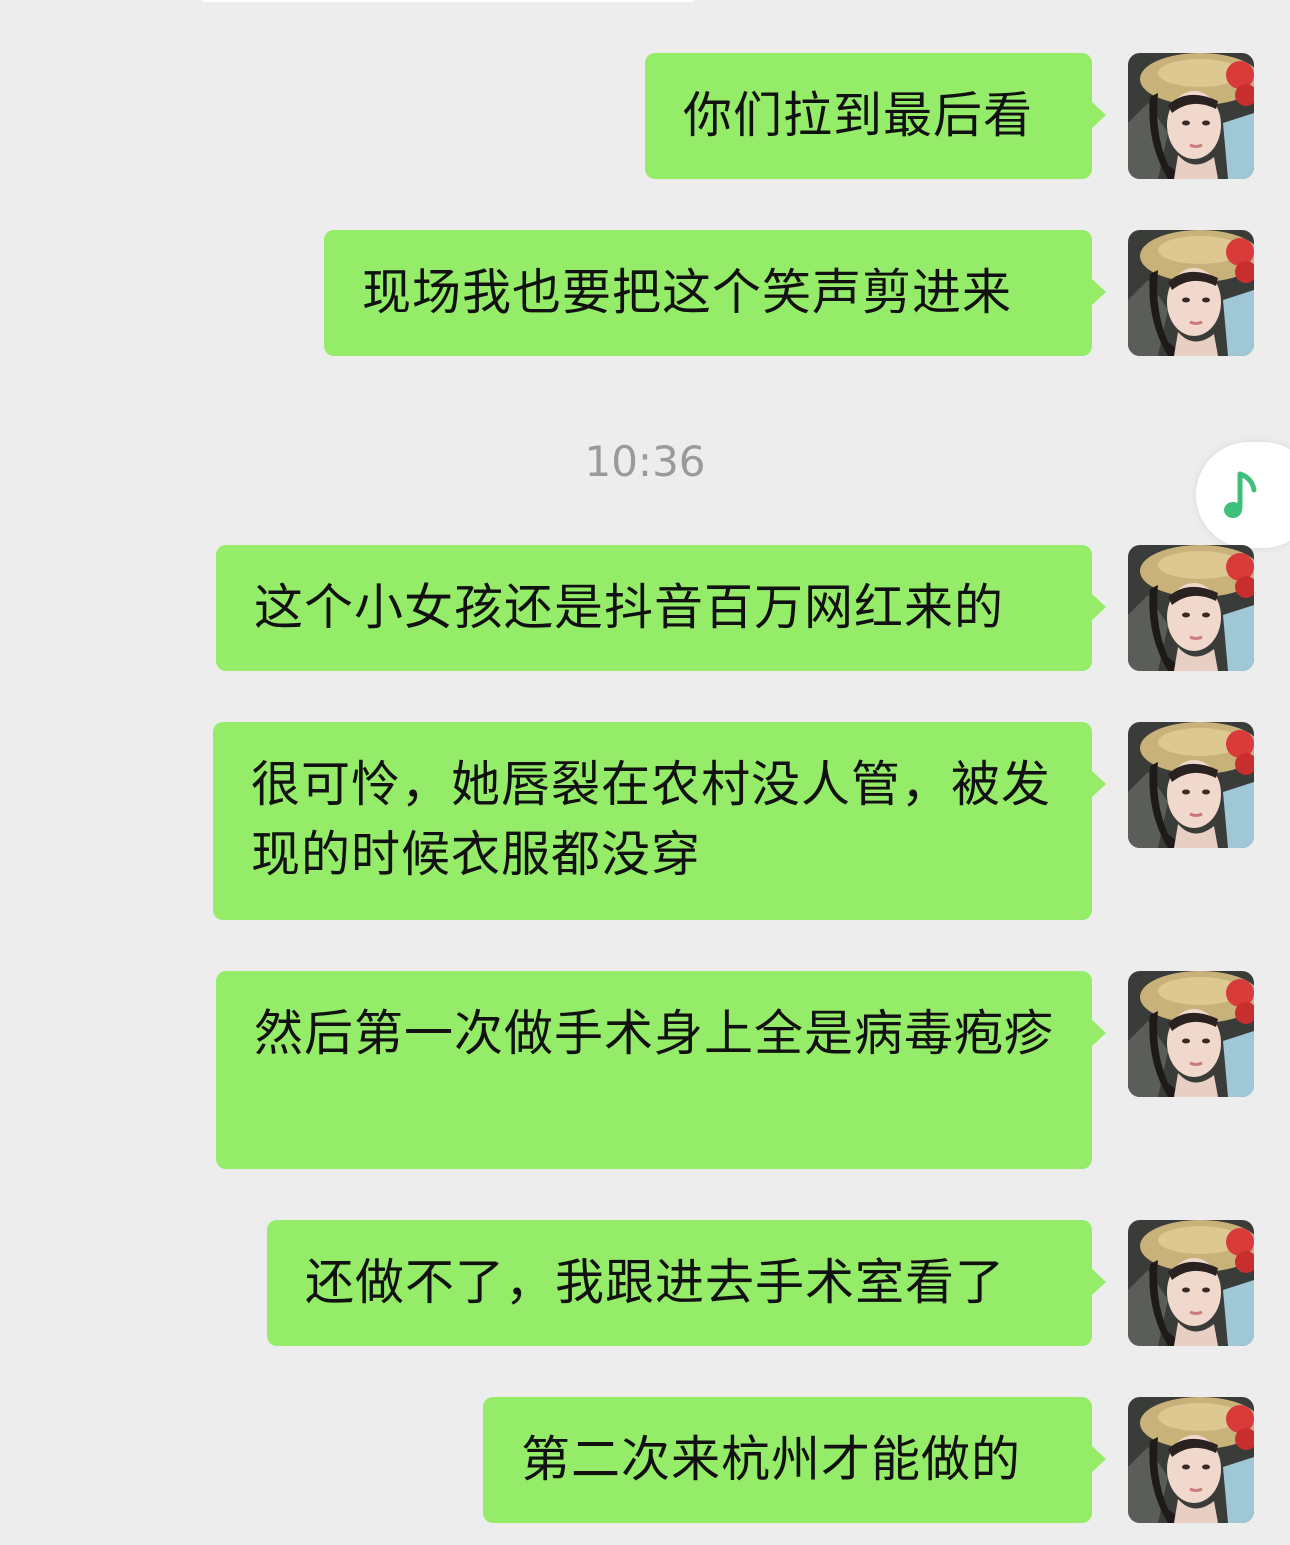 The image size is (1290, 1545). What do you see at coordinates (1240, 494) in the screenshot?
I see `music-note-icon` at bounding box center [1240, 494].